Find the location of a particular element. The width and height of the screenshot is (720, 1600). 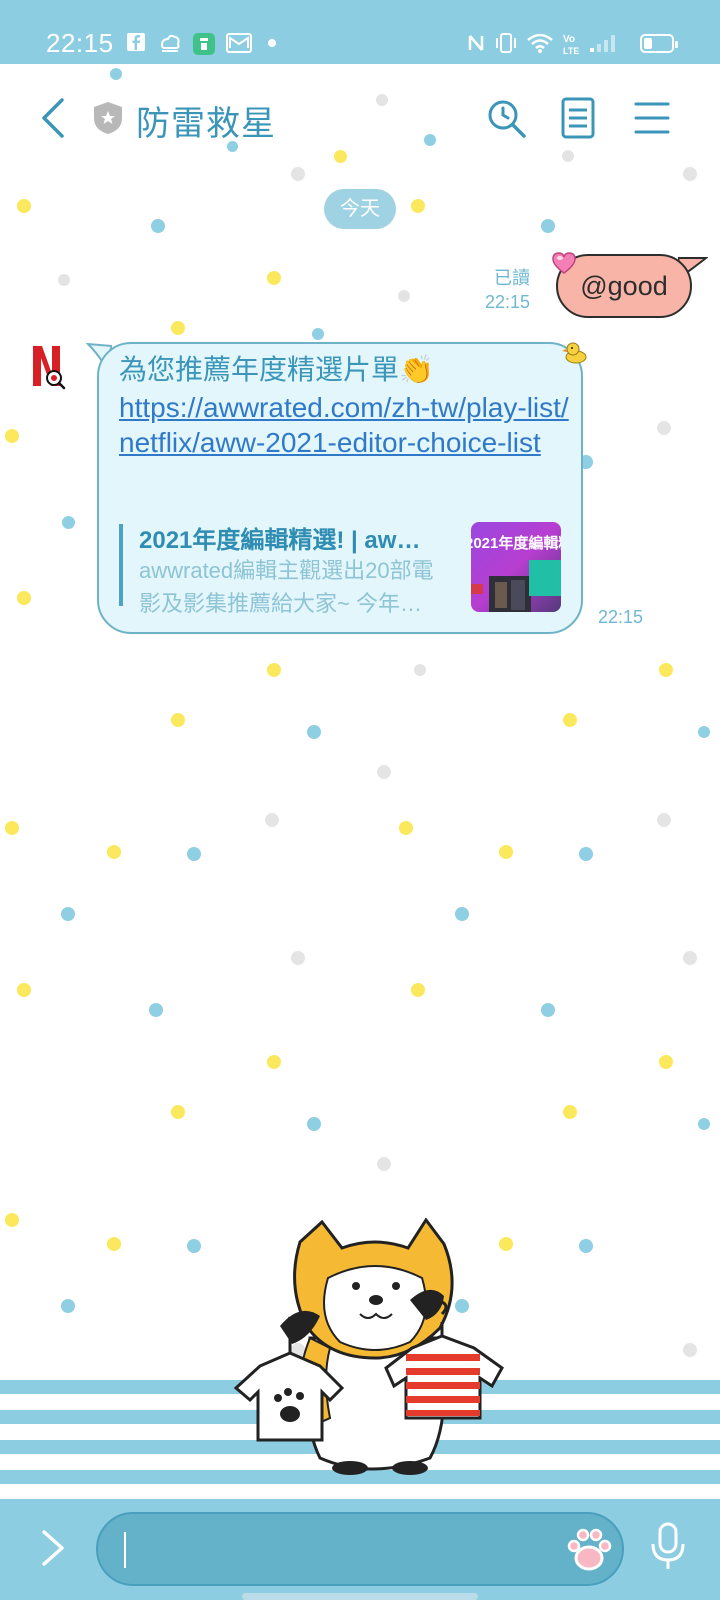

volte-icon: Vo LTE is located at coordinates (571, 45).